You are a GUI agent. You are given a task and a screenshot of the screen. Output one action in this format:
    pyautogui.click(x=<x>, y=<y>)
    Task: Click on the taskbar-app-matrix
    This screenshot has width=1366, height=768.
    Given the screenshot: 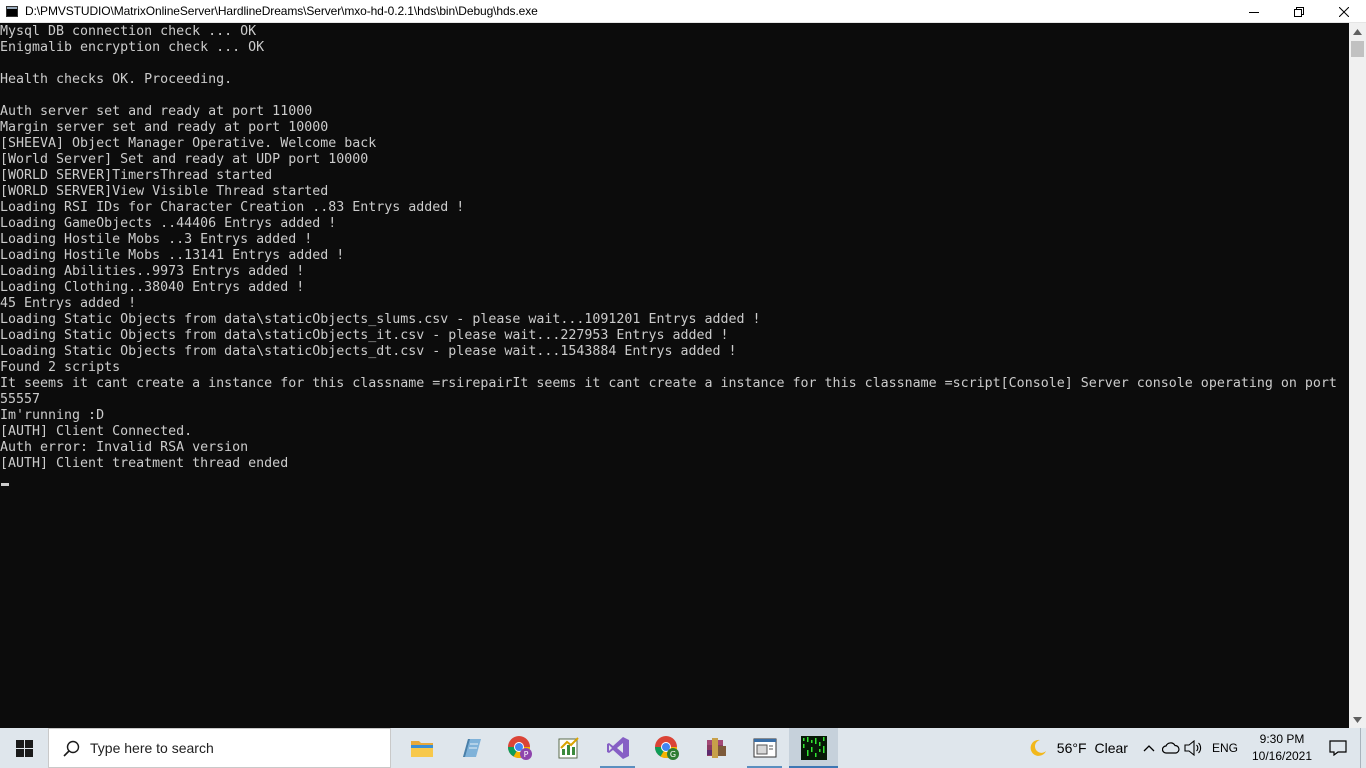 What is the action you would take?
    pyautogui.click(x=813, y=748)
    